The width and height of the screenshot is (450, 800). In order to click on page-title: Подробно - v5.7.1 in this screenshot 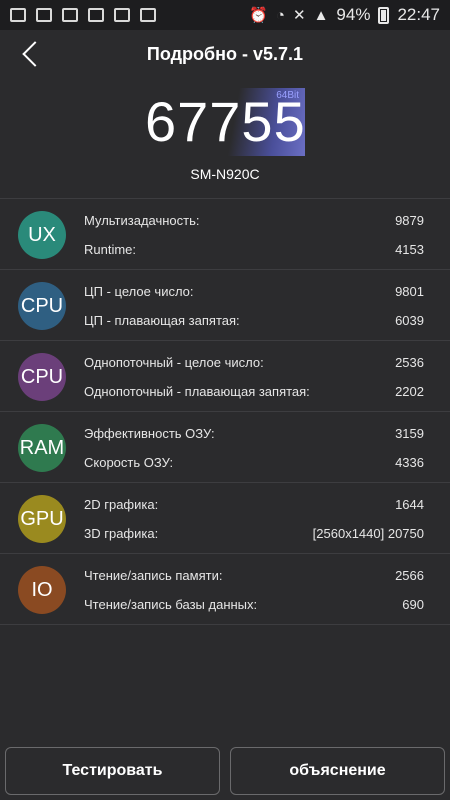, I will do `click(225, 54)`.